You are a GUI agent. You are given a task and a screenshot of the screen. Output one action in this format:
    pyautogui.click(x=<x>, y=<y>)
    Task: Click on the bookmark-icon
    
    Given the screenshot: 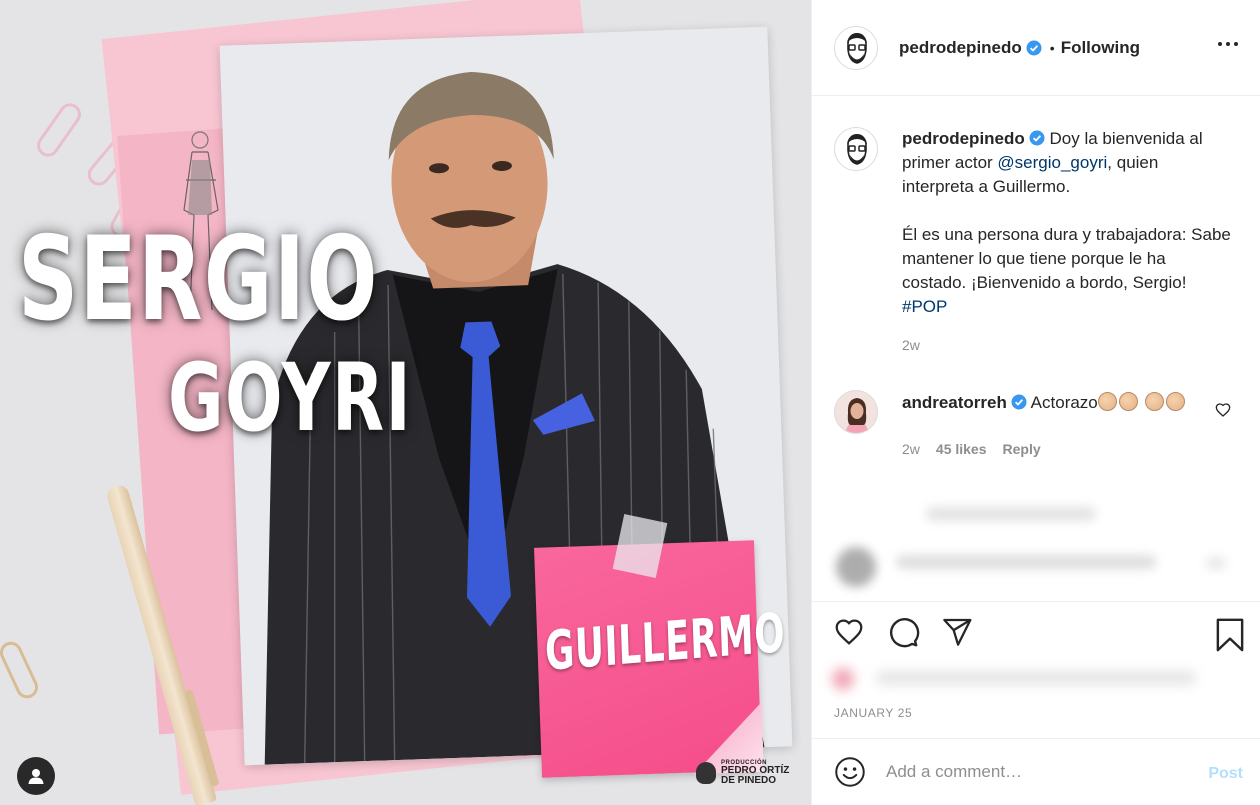 What is the action you would take?
    pyautogui.click(x=1230, y=635)
    